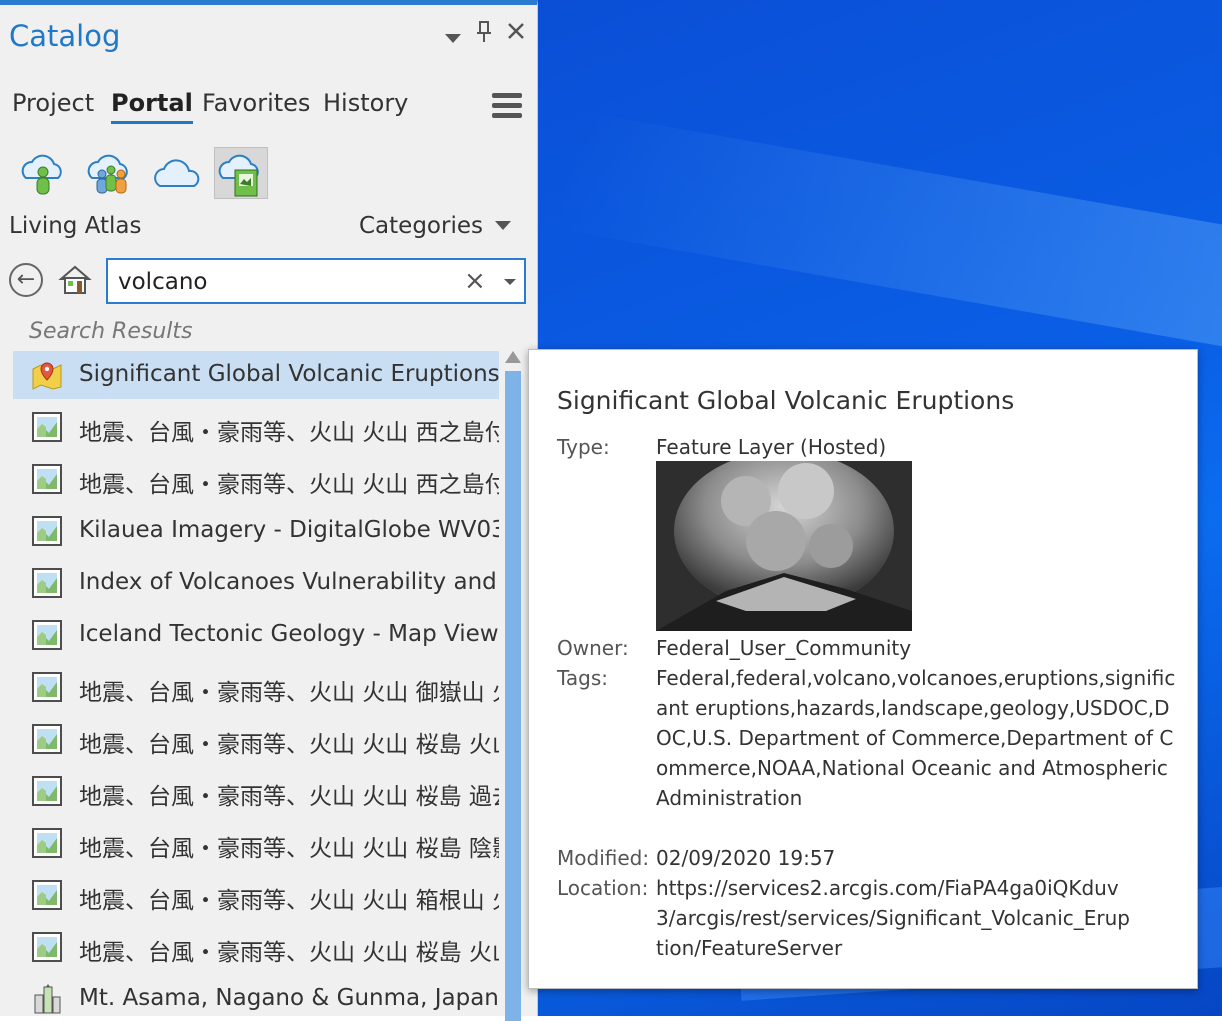 This screenshot has height=1021, width=1222. I want to click on search-results-heading: Search Results, so click(111, 331).